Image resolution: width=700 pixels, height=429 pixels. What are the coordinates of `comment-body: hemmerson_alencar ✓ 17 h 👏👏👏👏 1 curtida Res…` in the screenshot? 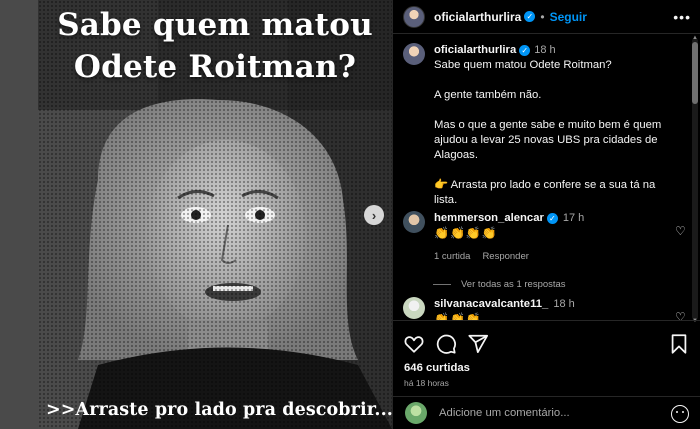 It's located at (554, 237).